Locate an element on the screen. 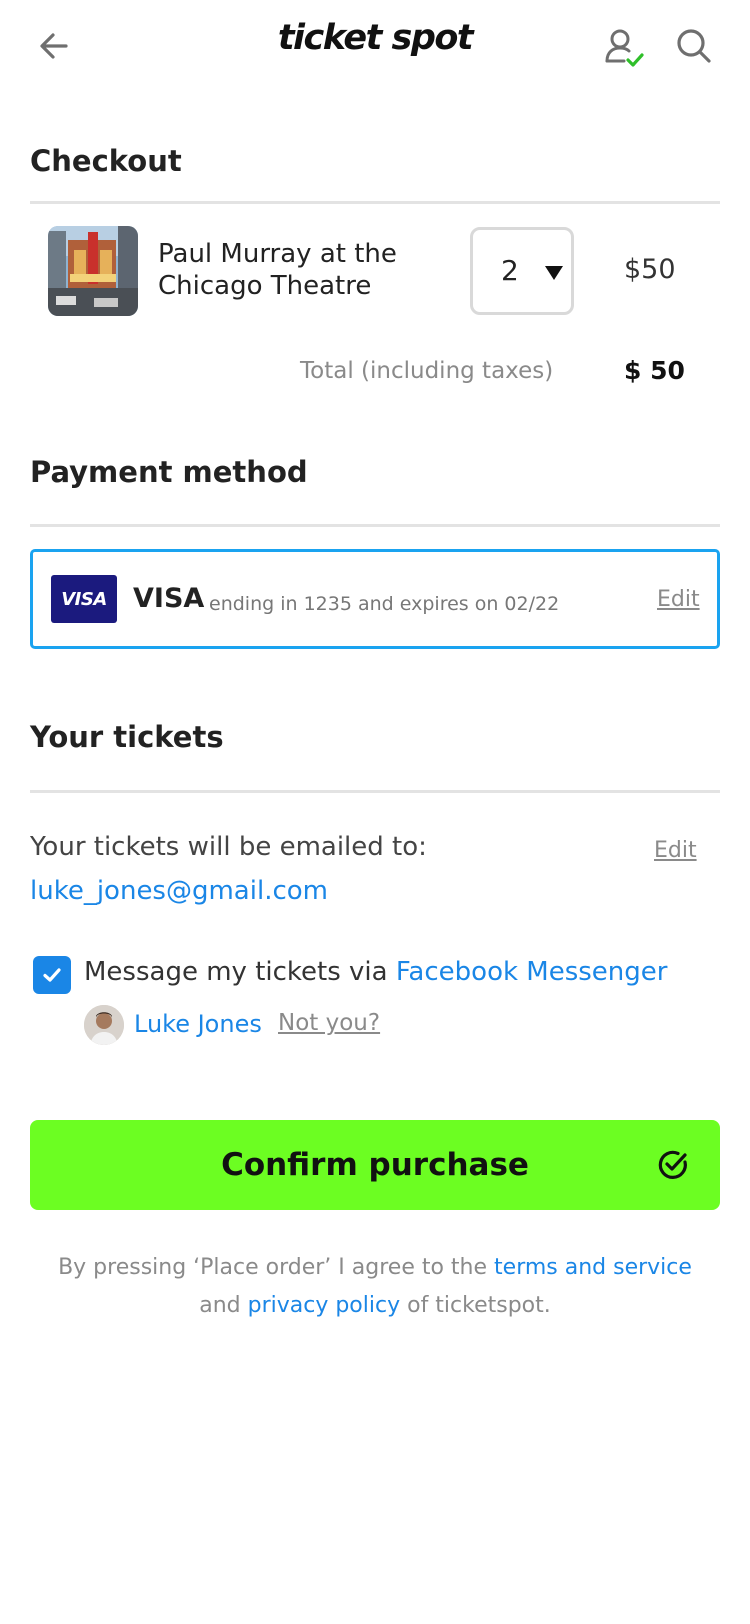  card-brand: VISA is located at coordinates (169, 598).